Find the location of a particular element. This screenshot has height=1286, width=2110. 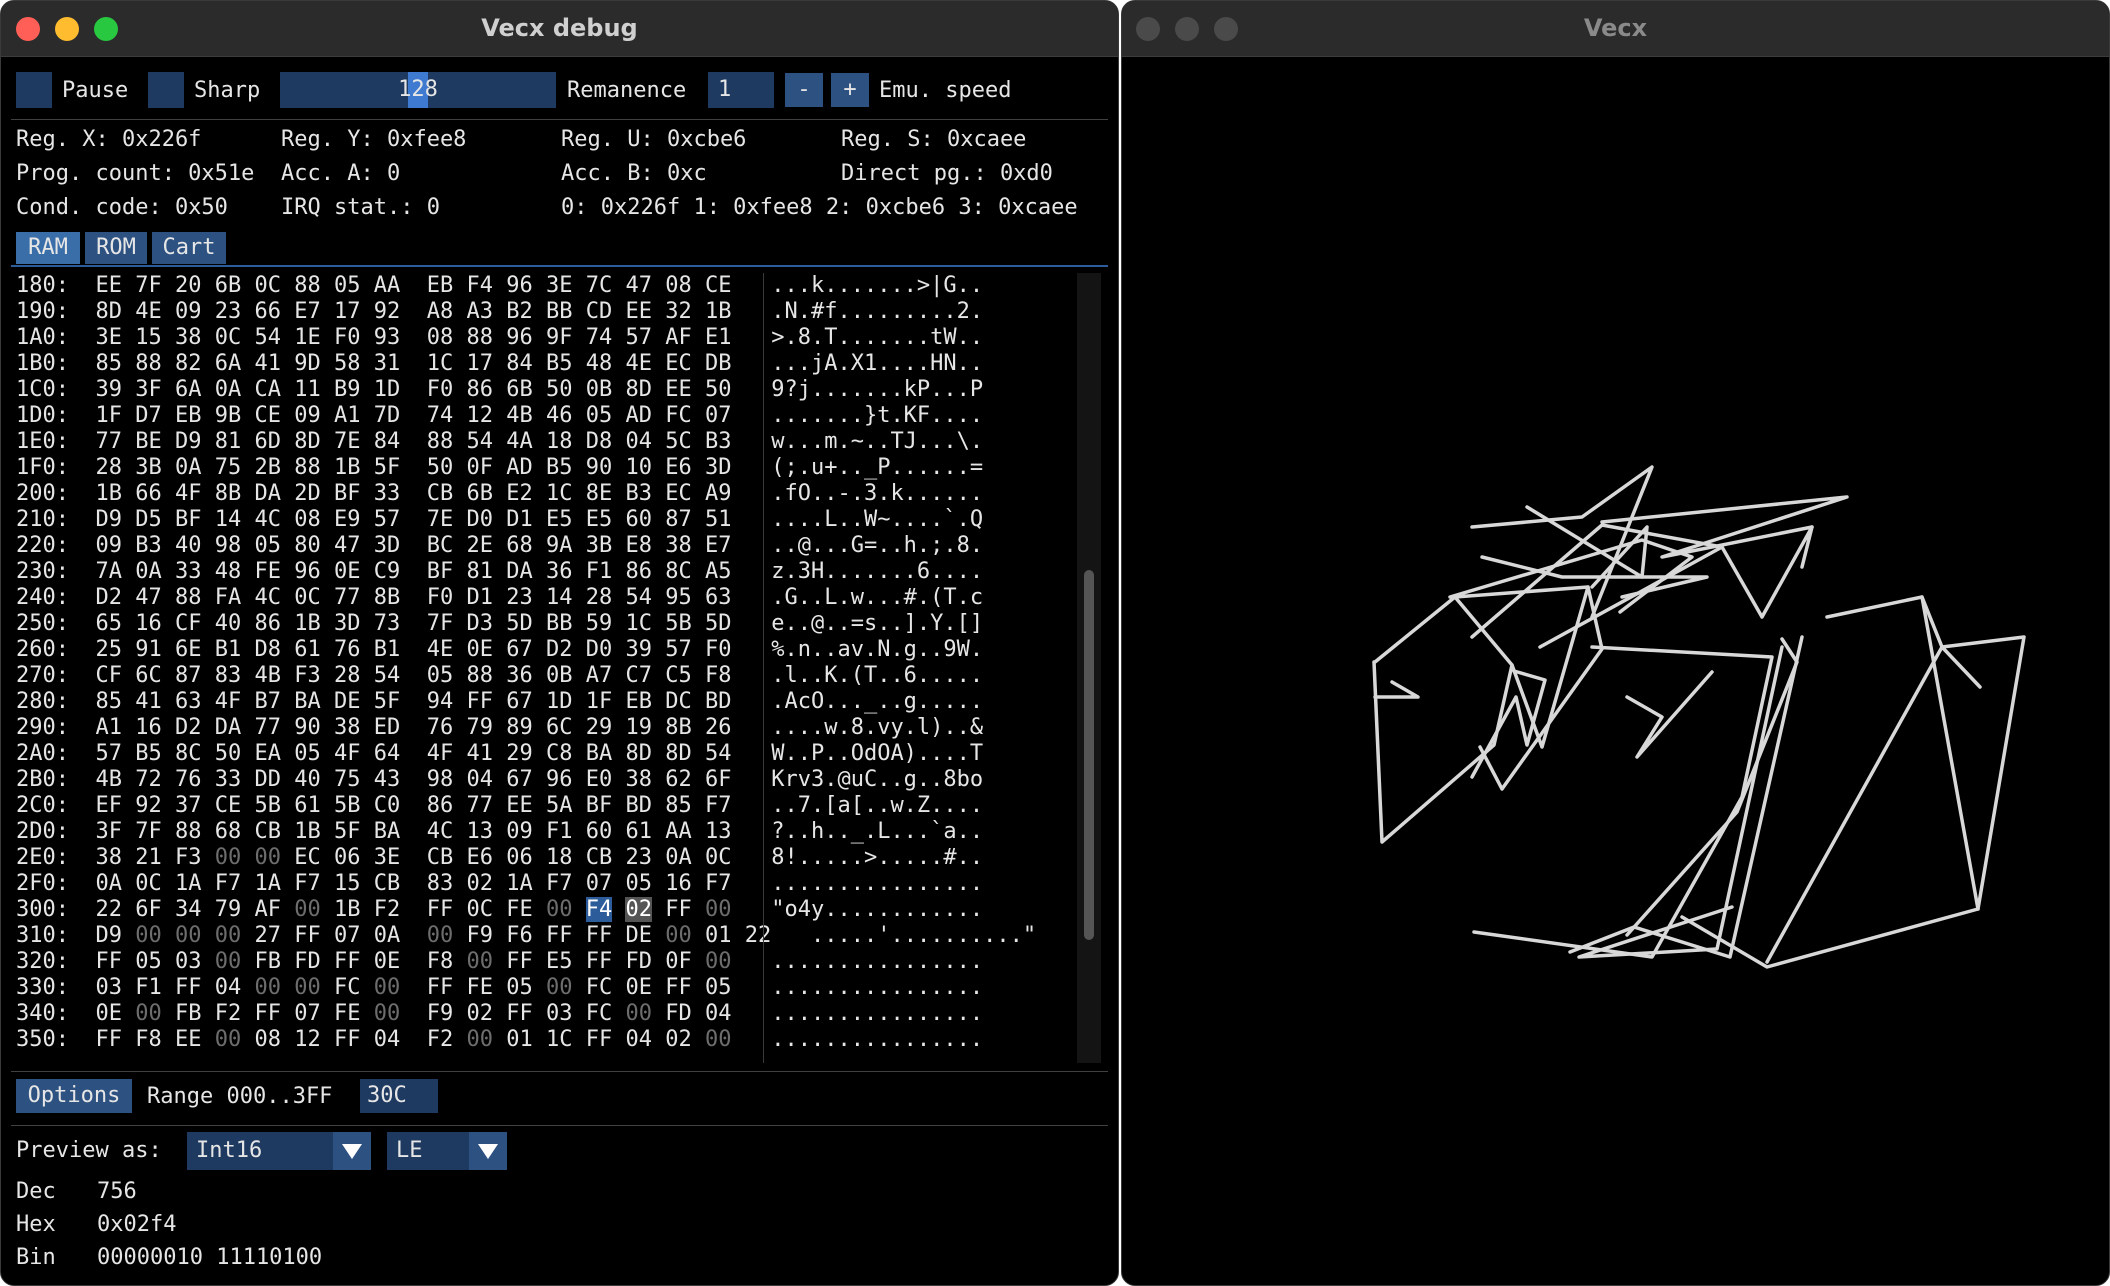

hex-byte-cell: 1D is located at coordinates (559, 701).